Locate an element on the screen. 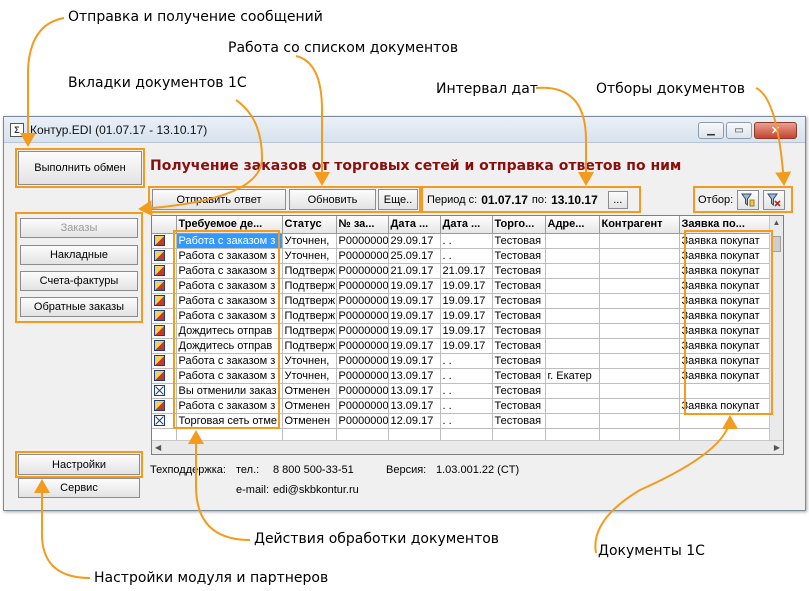 The height and width of the screenshot is (591, 809). callout-filters: Отборы документов is located at coordinates (671, 89).